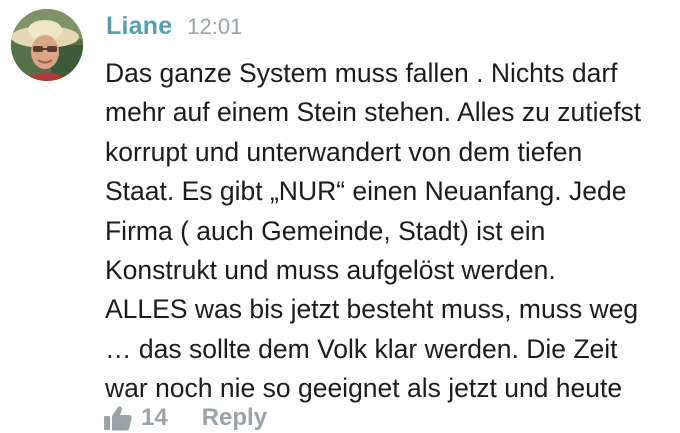  Describe the element at coordinates (185, 417) in the screenshot. I see `comment-actions: 14 Reply` at that location.